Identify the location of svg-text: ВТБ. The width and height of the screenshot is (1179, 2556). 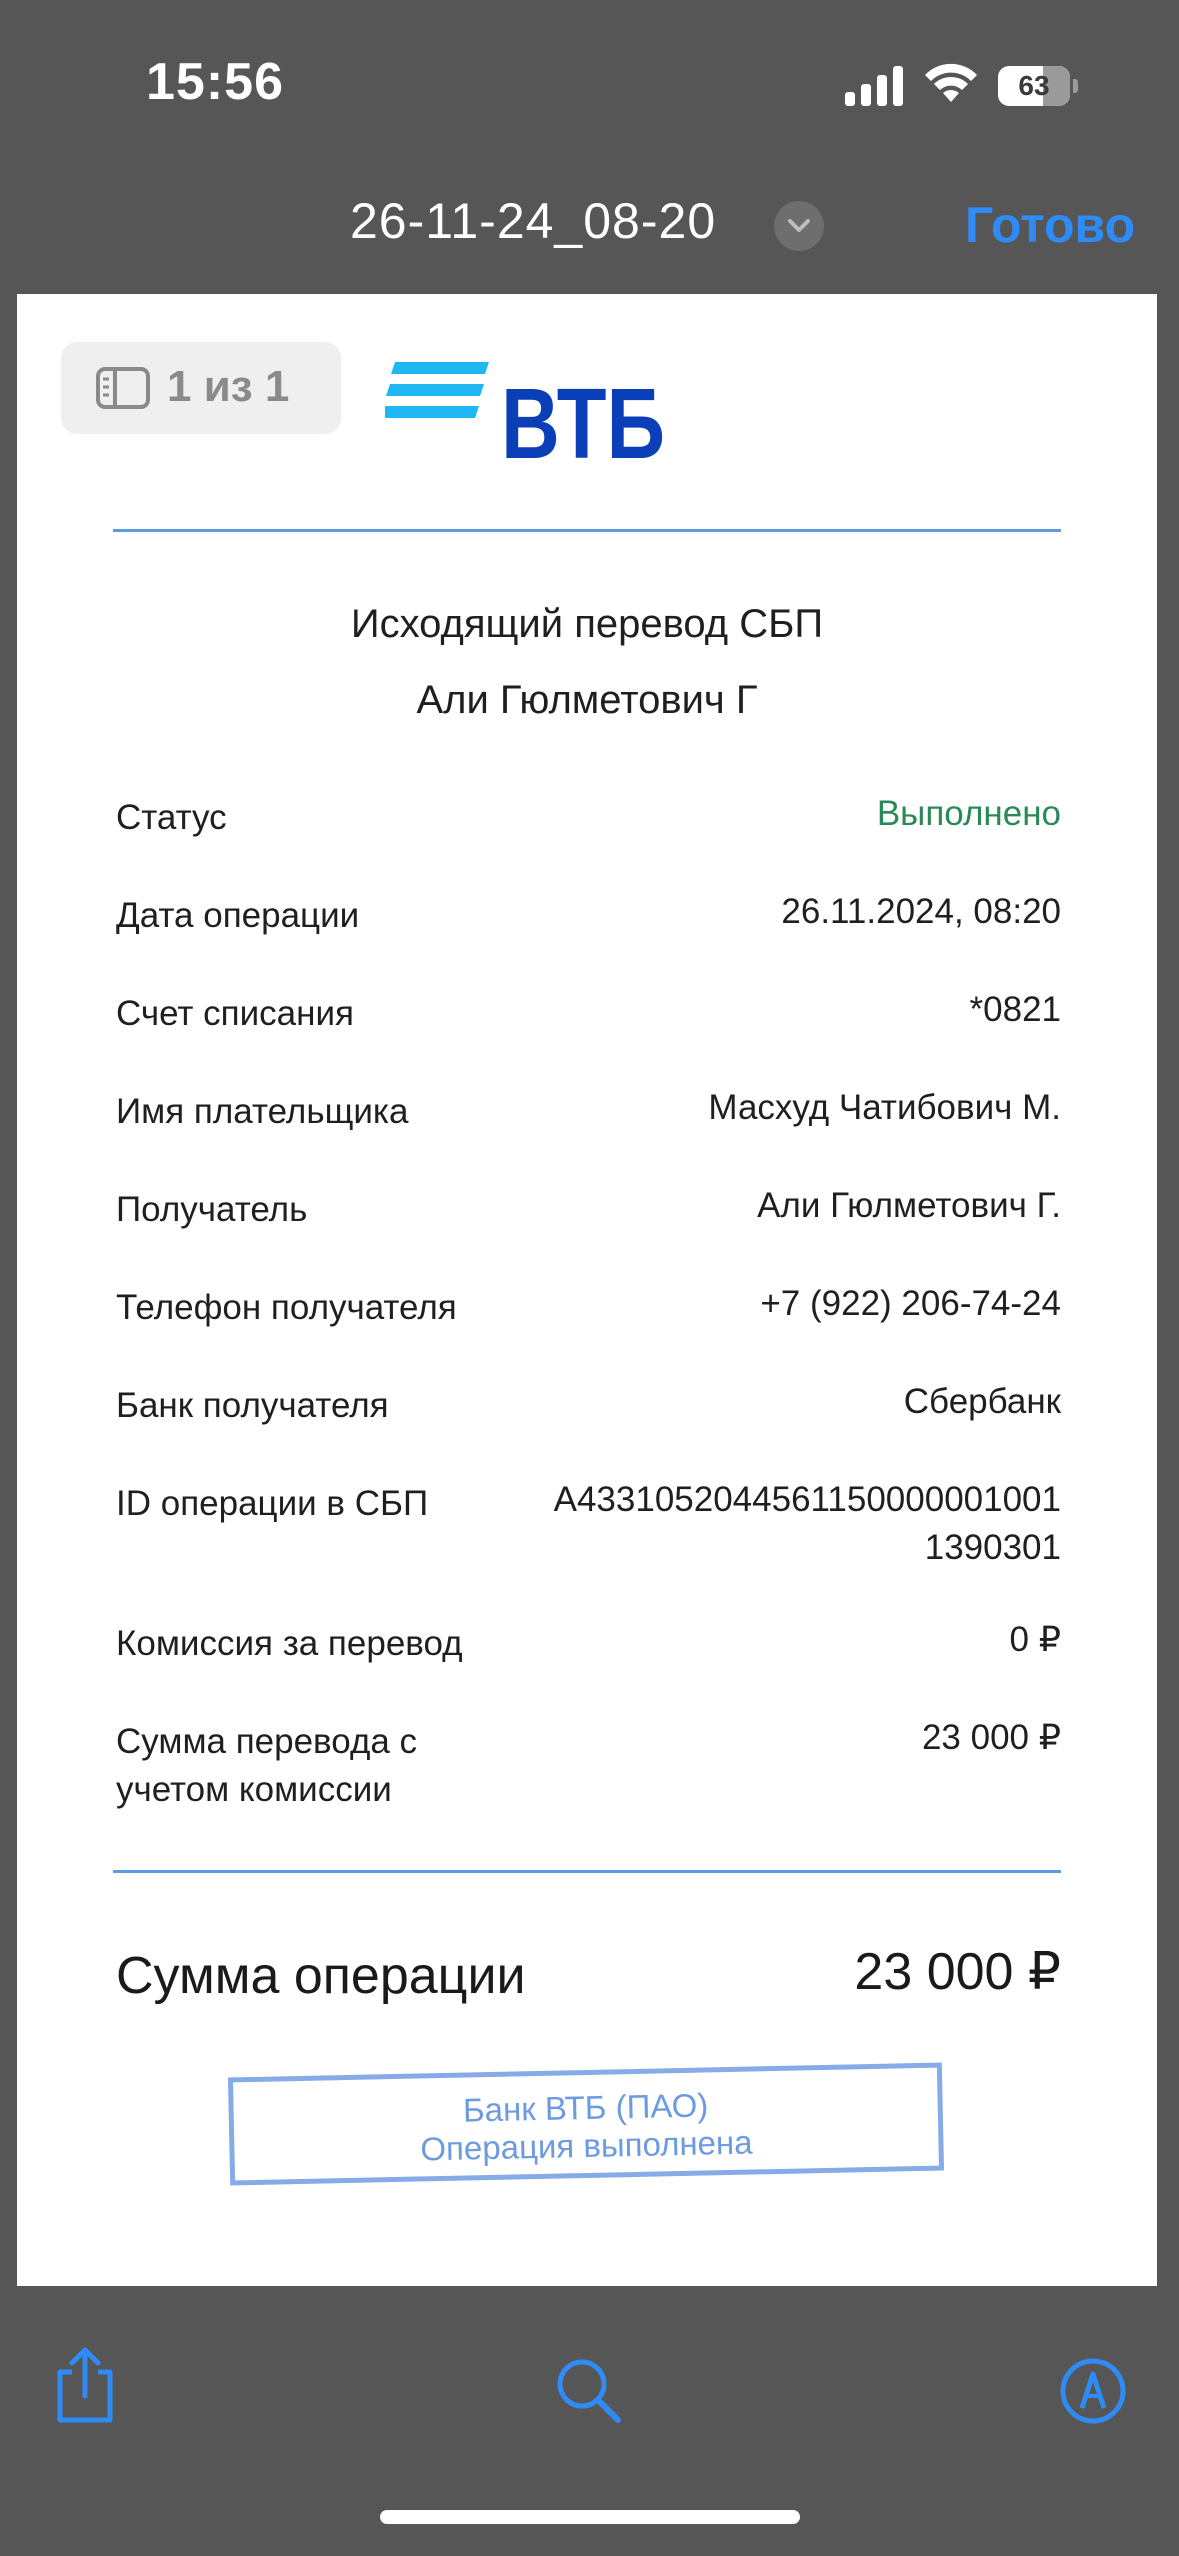
(583, 417).